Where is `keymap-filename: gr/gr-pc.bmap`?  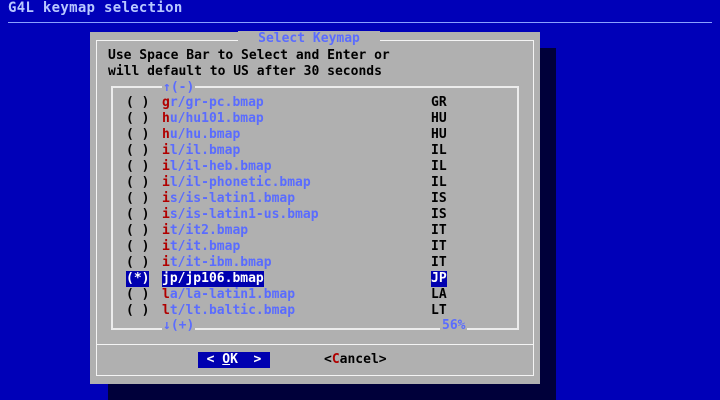
keymap-filename: gr/gr-pc.bmap is located at coordinates (213, 103).